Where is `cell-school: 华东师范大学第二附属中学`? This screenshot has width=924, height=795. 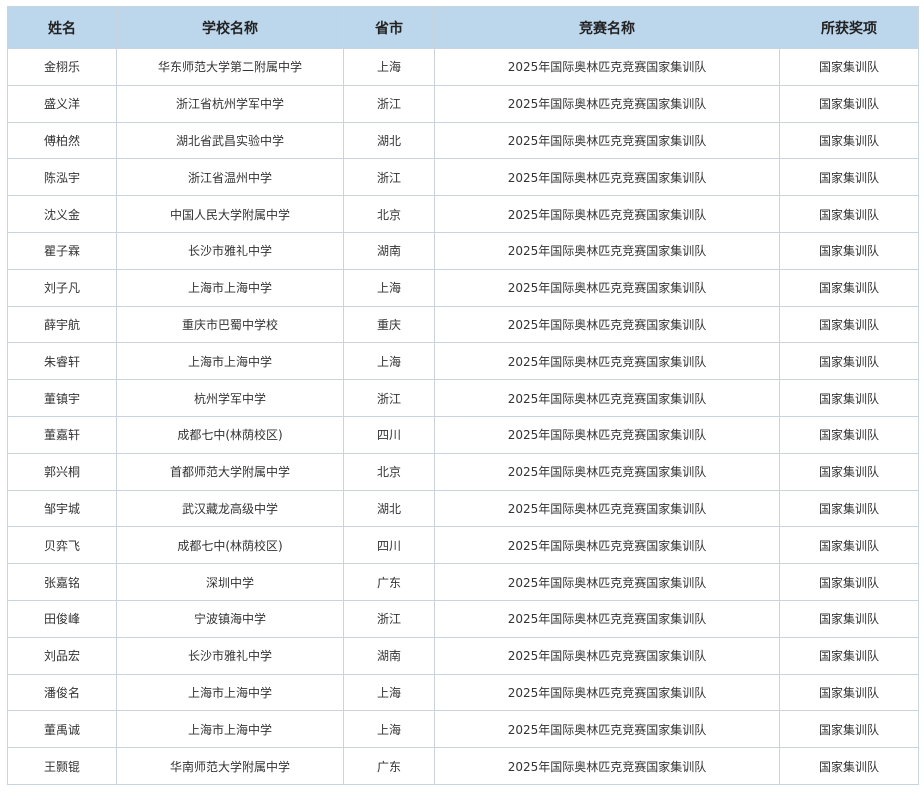
cell-school: 华东师范大学第二附属中学 is located at coordinates (230, 67).